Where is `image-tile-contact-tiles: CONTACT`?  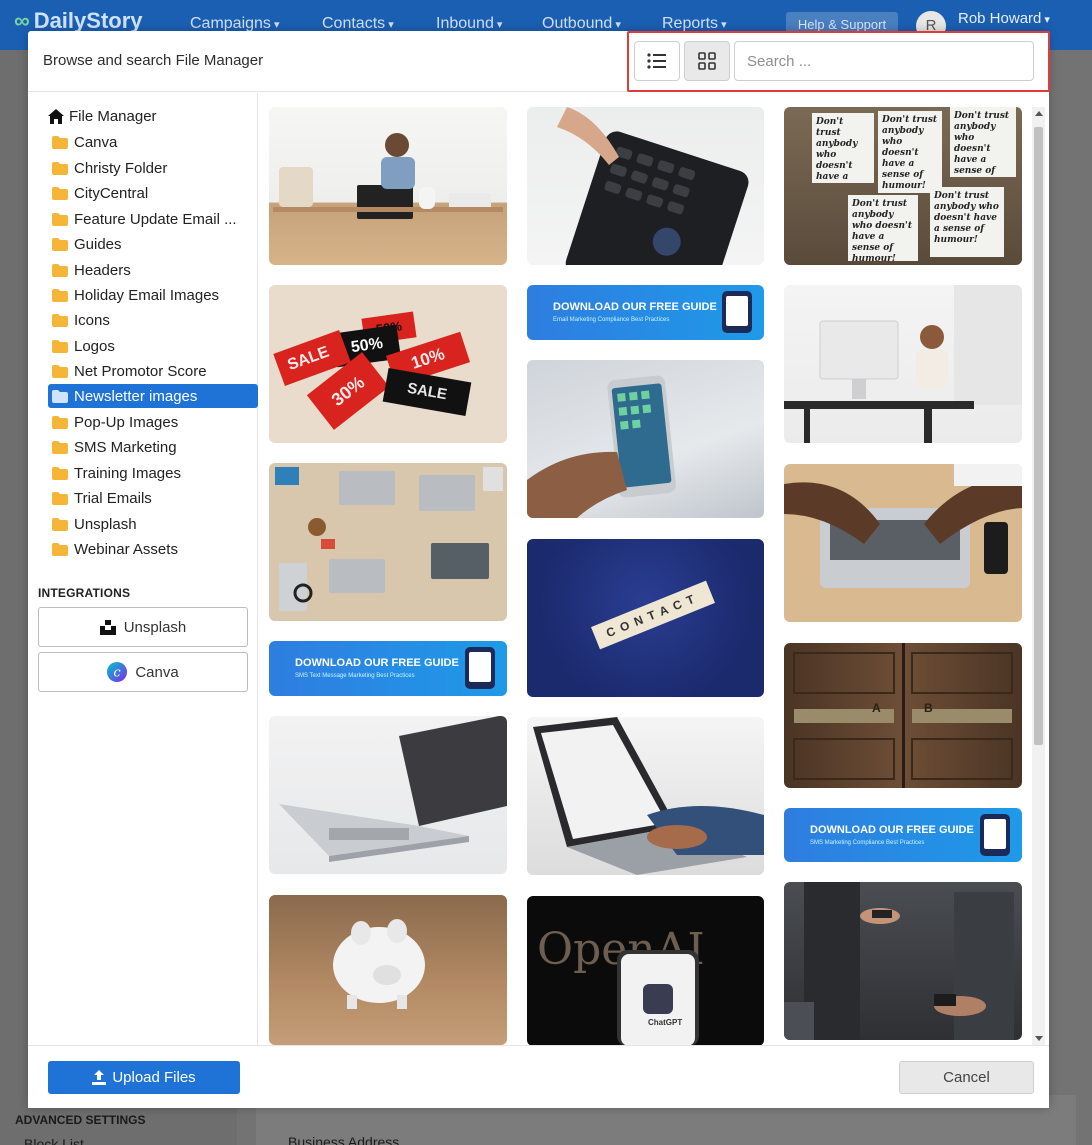
image-tile-contact-tiles: CONTACT is located at coordinates (645, 618).